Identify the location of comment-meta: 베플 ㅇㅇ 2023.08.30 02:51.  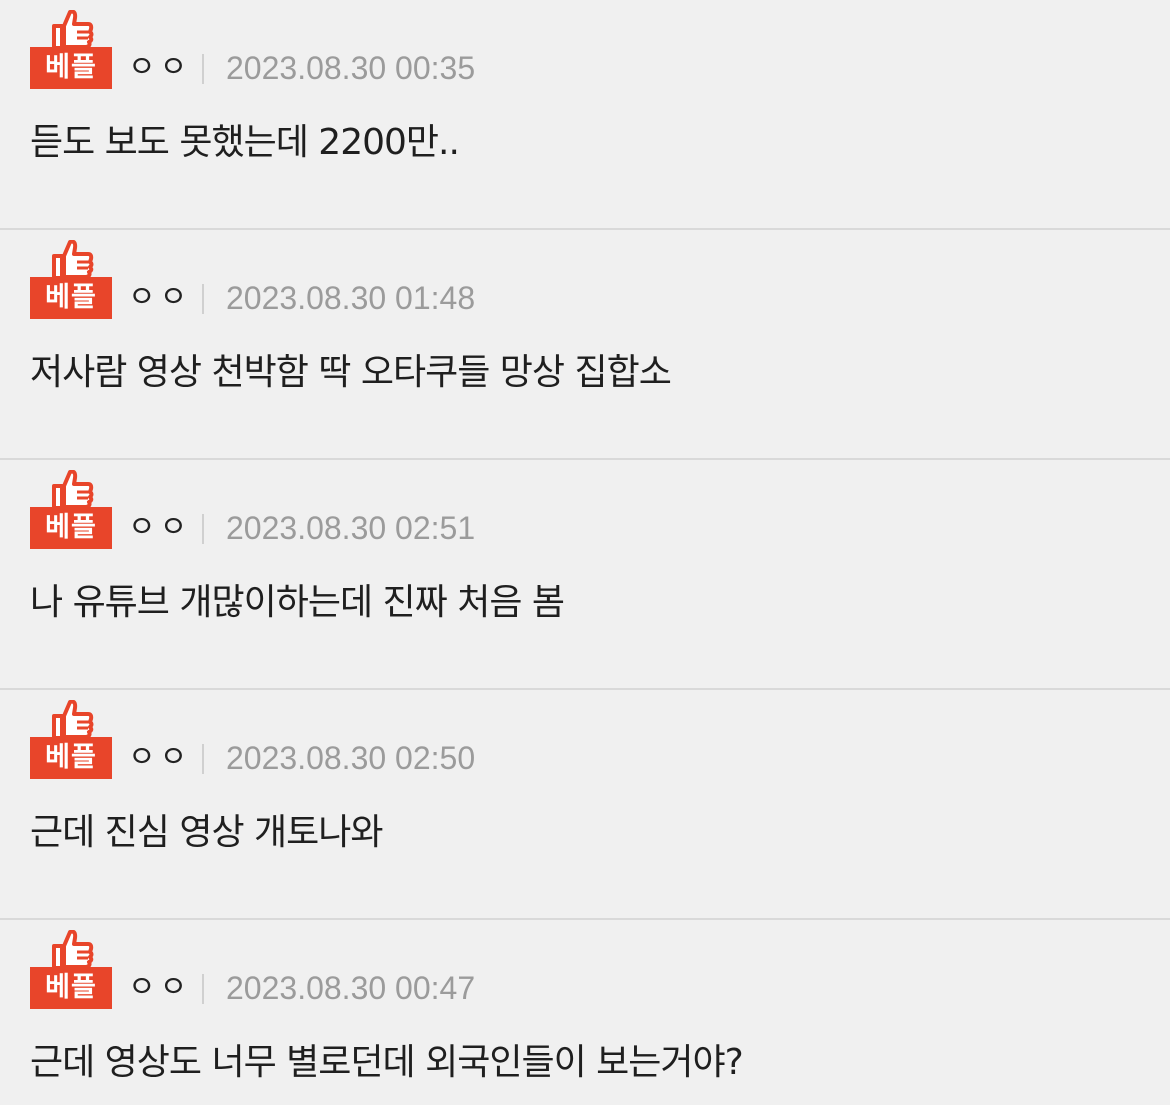
(580, 510).